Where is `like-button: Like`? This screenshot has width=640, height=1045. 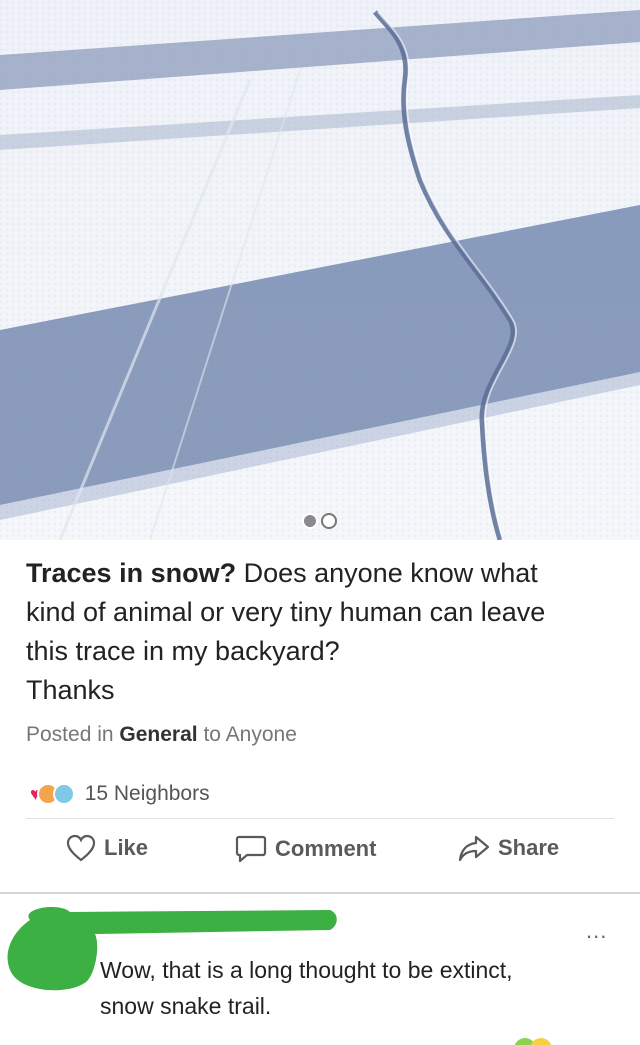
like-button: Like is located at coordinates (107, 848).